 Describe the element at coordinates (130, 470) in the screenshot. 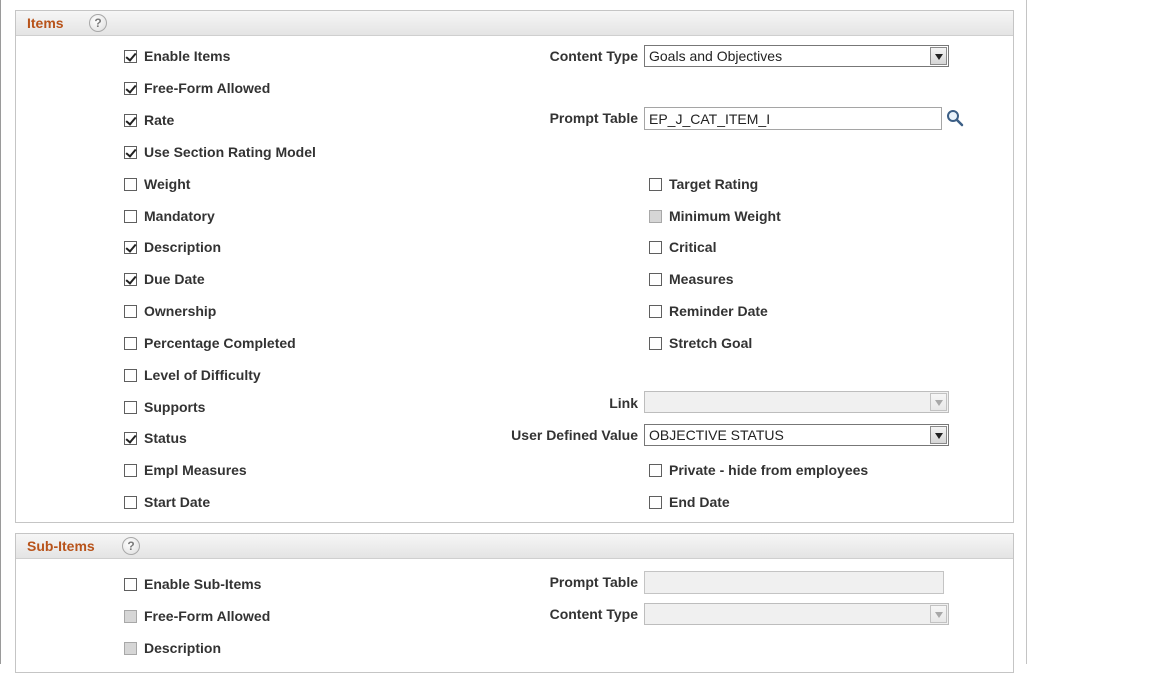

I see `empl-measures-checkbox` at that location.